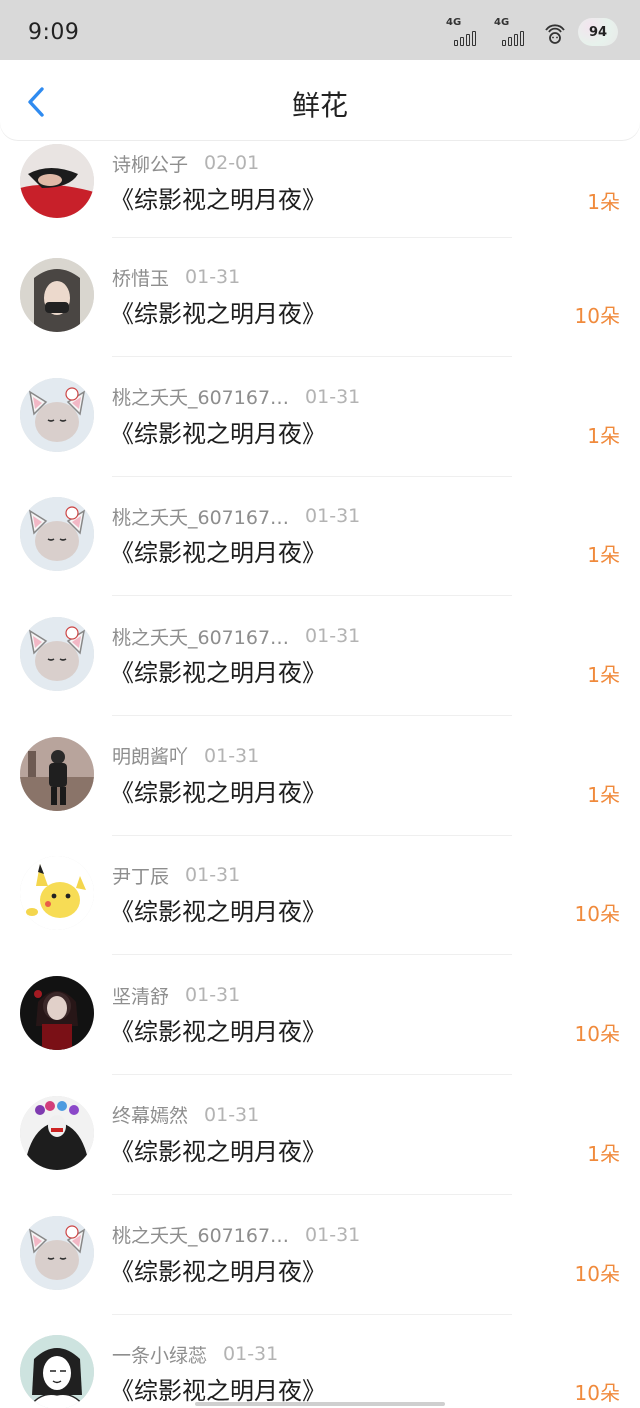 The height and width of the screenshot is (1408, 640). I want to click on user-name: 桥惜玉, so click(140, 277).